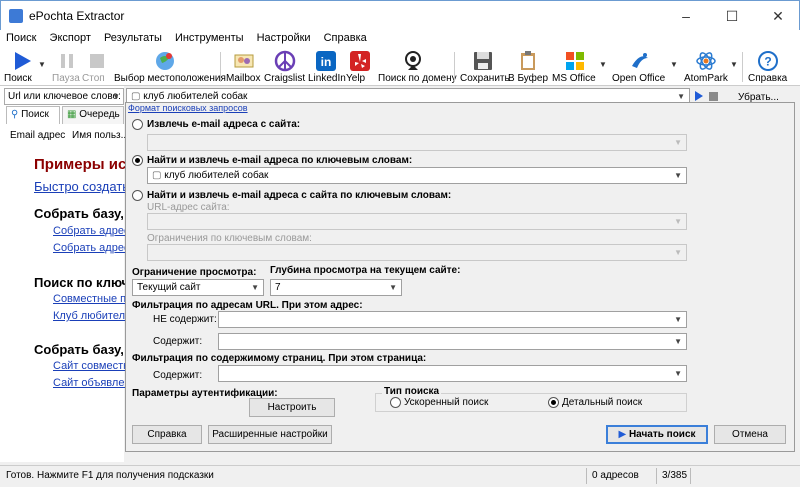  What do you see at coordinates (417, 175) in the screenshot?
I see `keywords-input: ▢ клуб любителей собак ▼` at bounding box center [417, 175].